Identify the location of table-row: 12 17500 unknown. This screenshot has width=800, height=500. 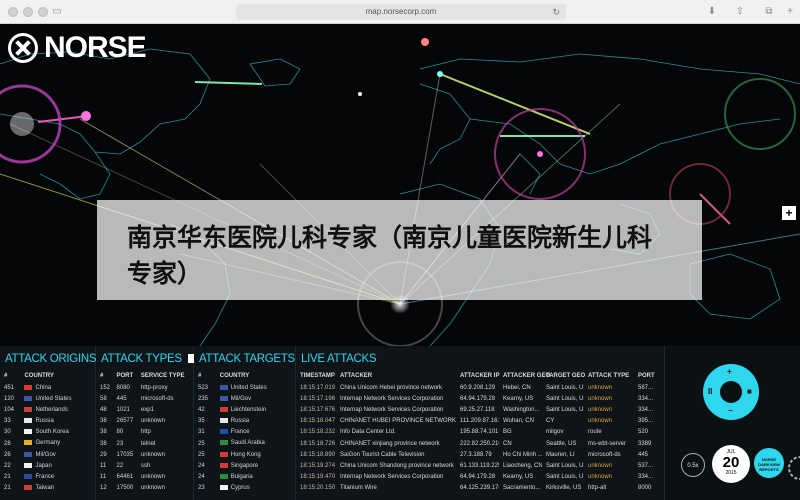
(144, 488).